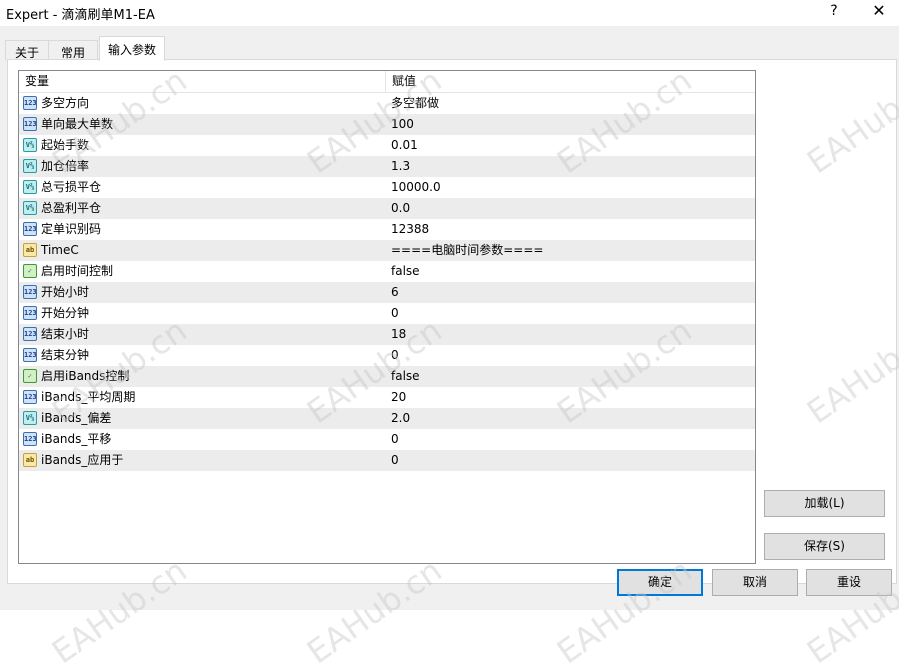 The image size is (899, 671). What do you see at coordinates (824, 546) in the screenshot?
I see `save-button: 保存(S)` at bounding box center [824, 546].